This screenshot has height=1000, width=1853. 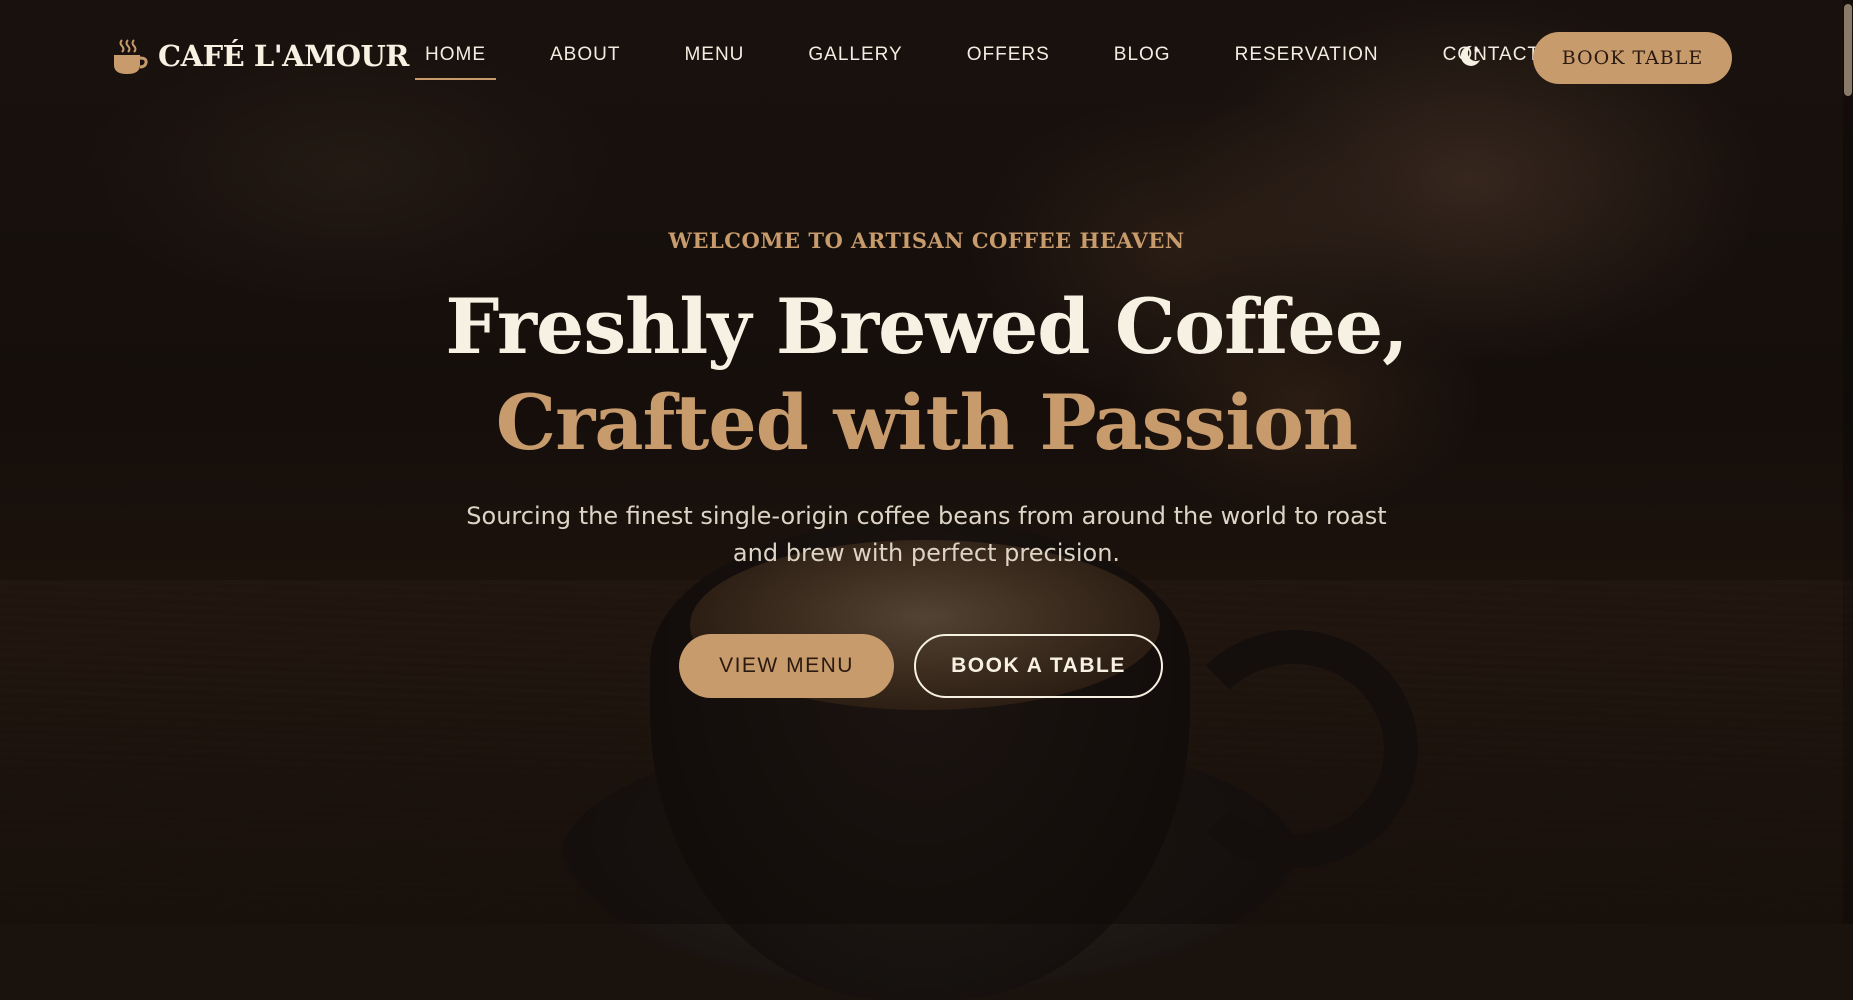 I want to click on coffee-cup-icon, so click(x=131, y=56).